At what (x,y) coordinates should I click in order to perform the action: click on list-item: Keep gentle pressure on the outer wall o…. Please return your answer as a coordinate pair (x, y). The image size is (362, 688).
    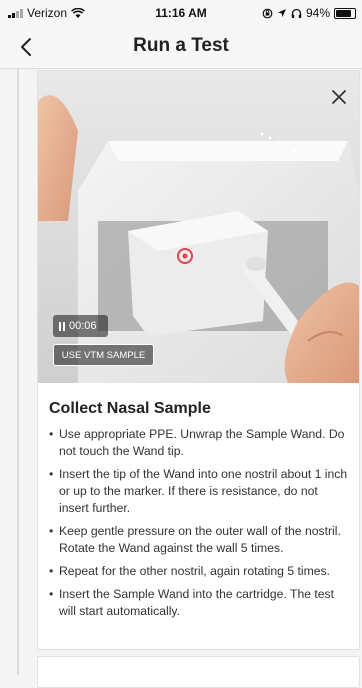
    Looking at the image, I should click on (199, 540).